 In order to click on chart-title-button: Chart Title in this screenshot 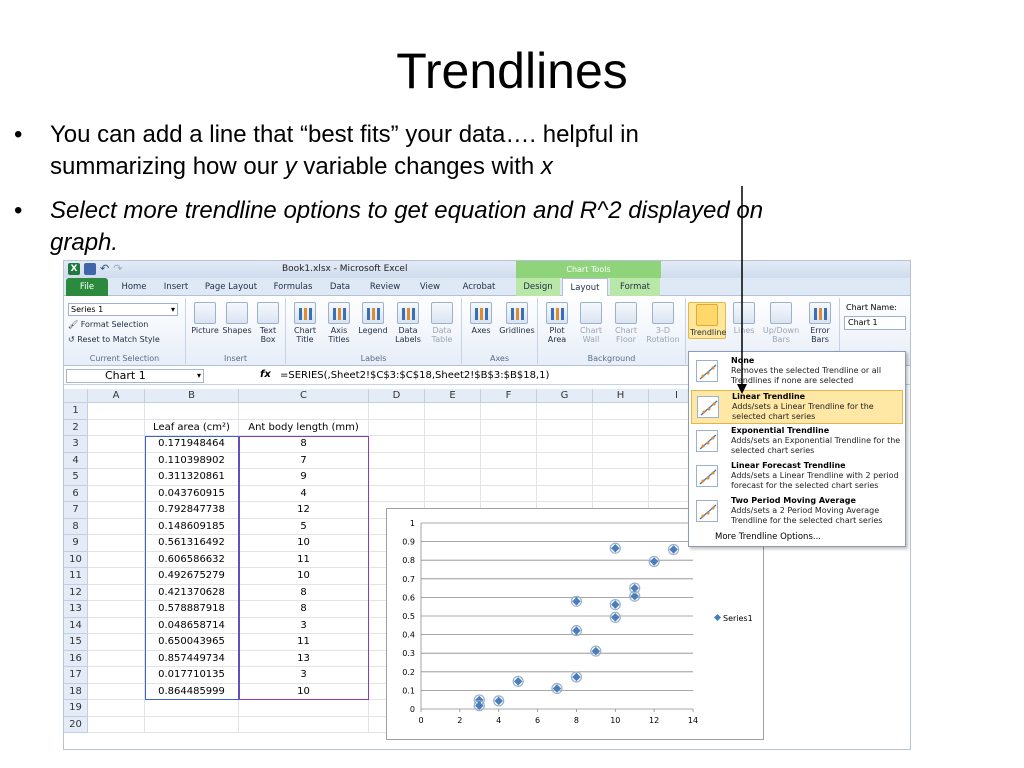, I will do `click(305, 323)`.